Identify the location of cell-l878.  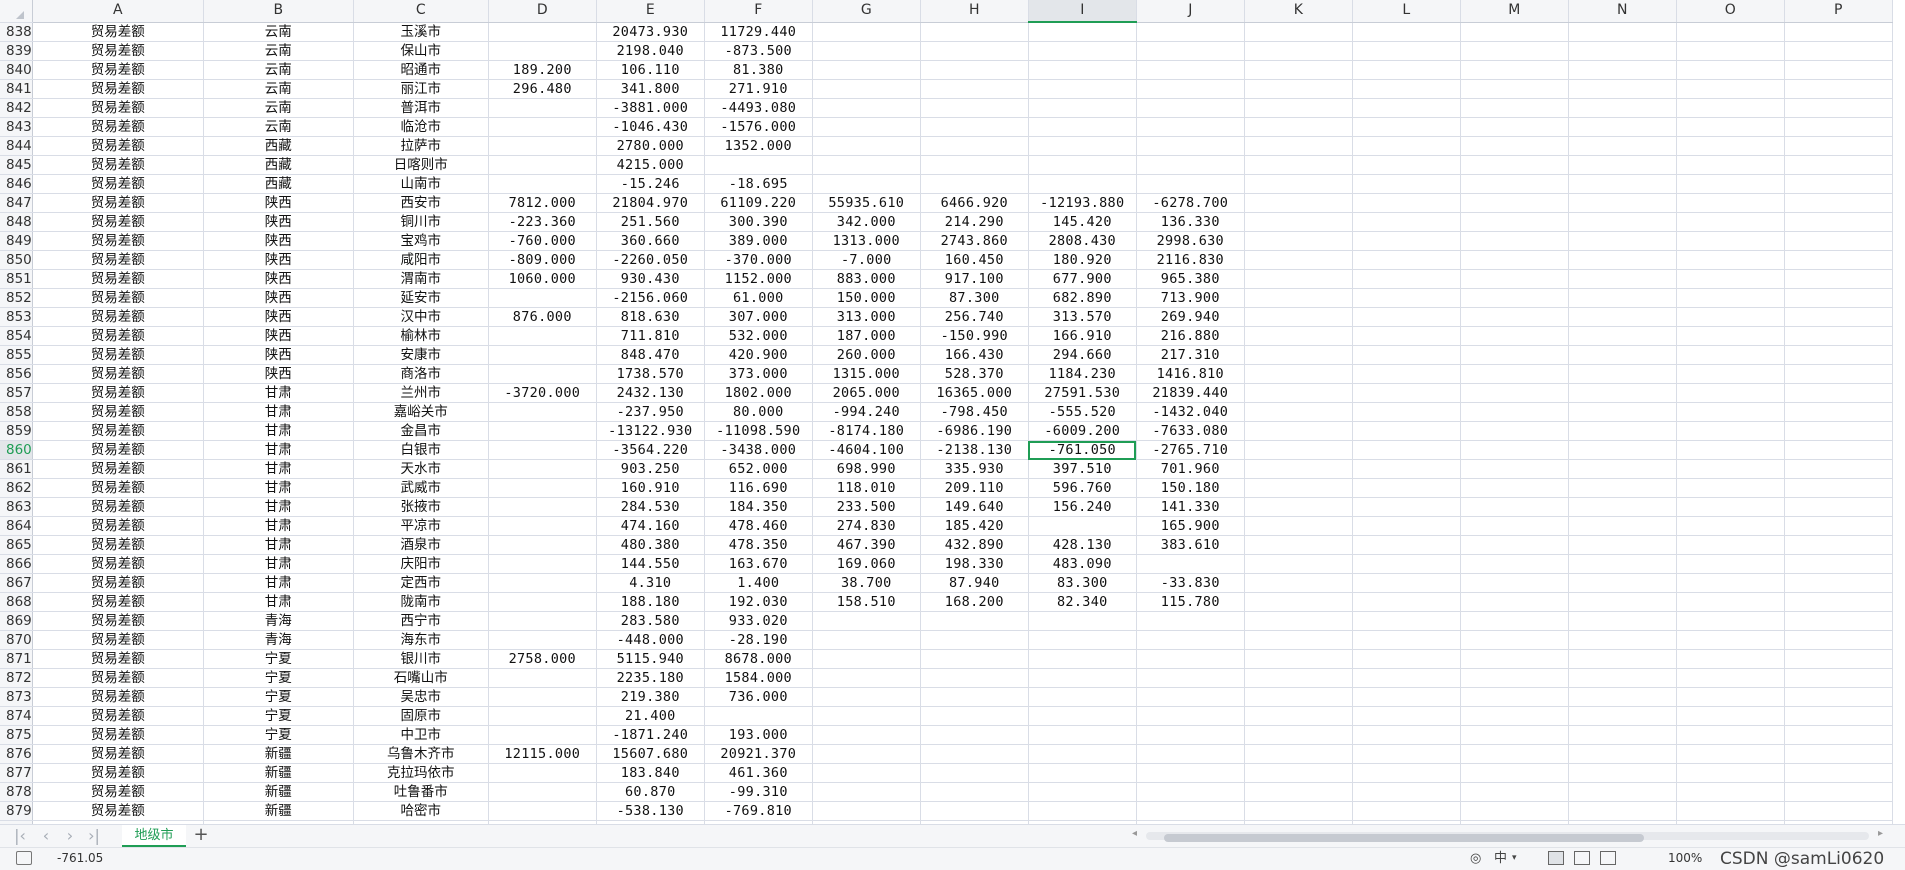
(1406, 792).